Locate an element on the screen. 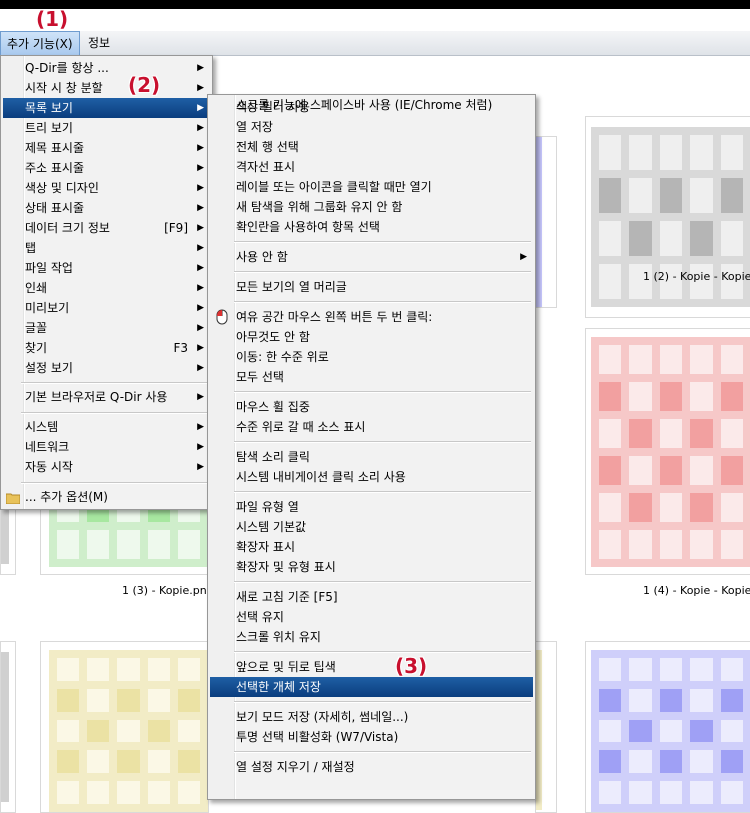 Image resolution: width=750 pixels, height=813 pixels. main-item-2: 목록 보기 ▶ is located at coordinates (106, 108).